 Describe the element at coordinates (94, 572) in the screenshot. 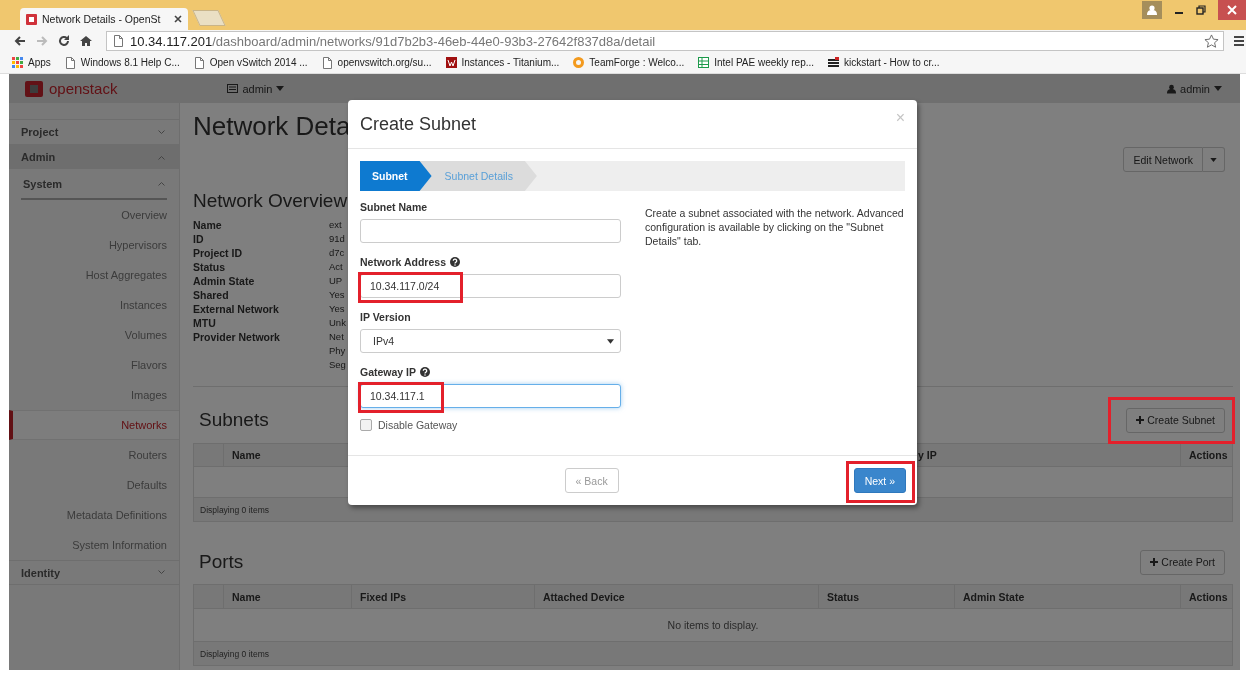

I see `sidebar-section: Identity` at that location.